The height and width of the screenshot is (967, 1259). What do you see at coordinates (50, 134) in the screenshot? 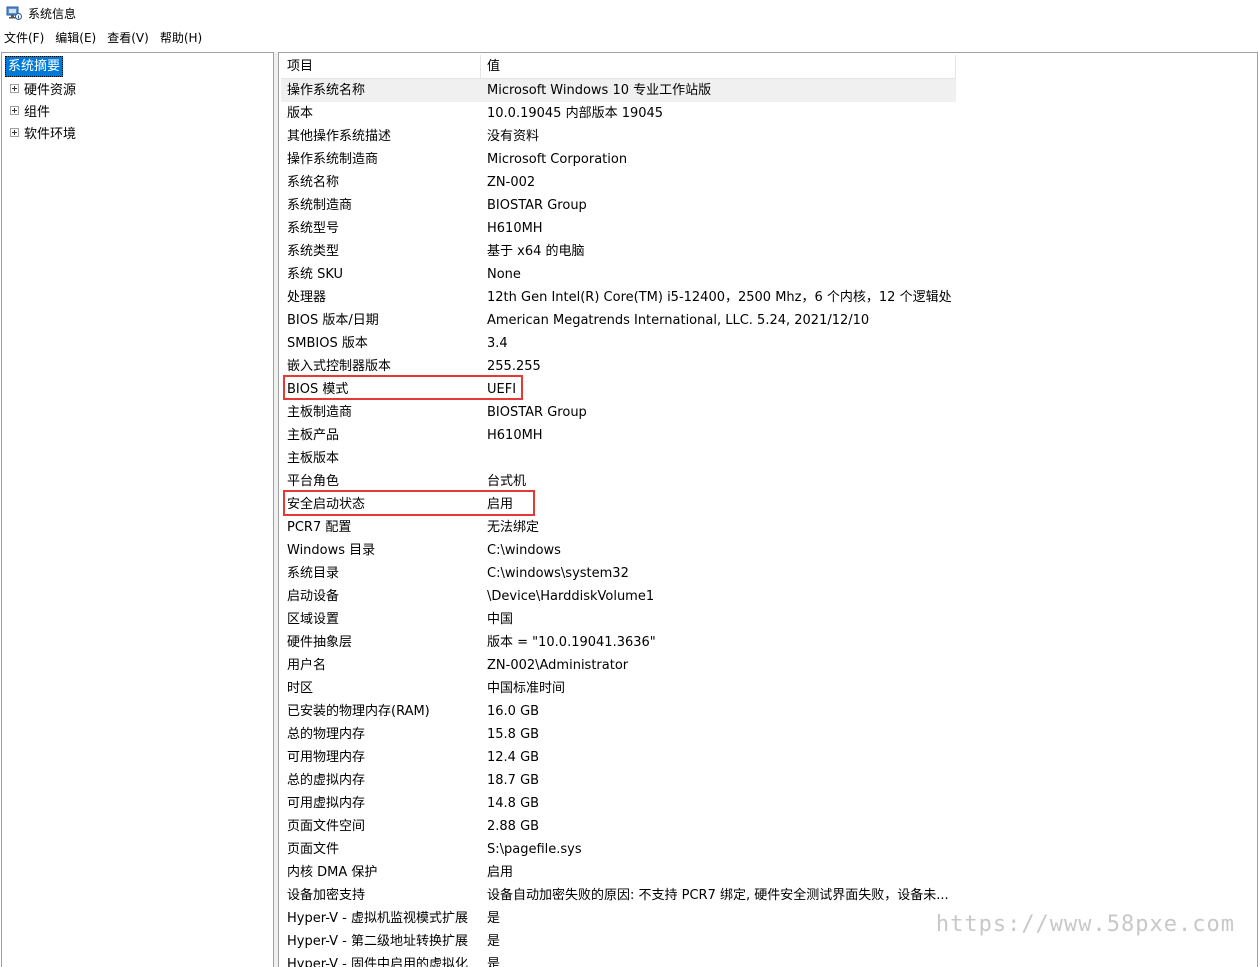
I see `tree-item-label: 软件环境` at bounding box center [50, 134].